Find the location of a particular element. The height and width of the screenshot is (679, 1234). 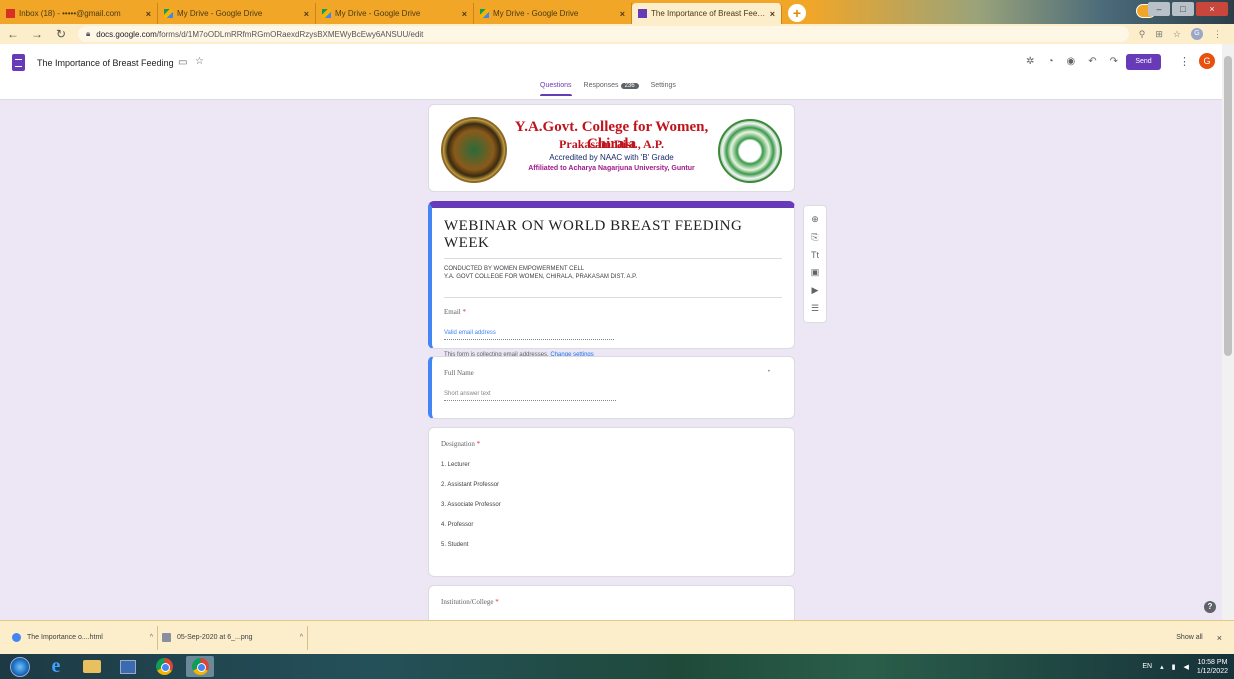

window-controls: – □ × is located at coordinates (1188, 9).